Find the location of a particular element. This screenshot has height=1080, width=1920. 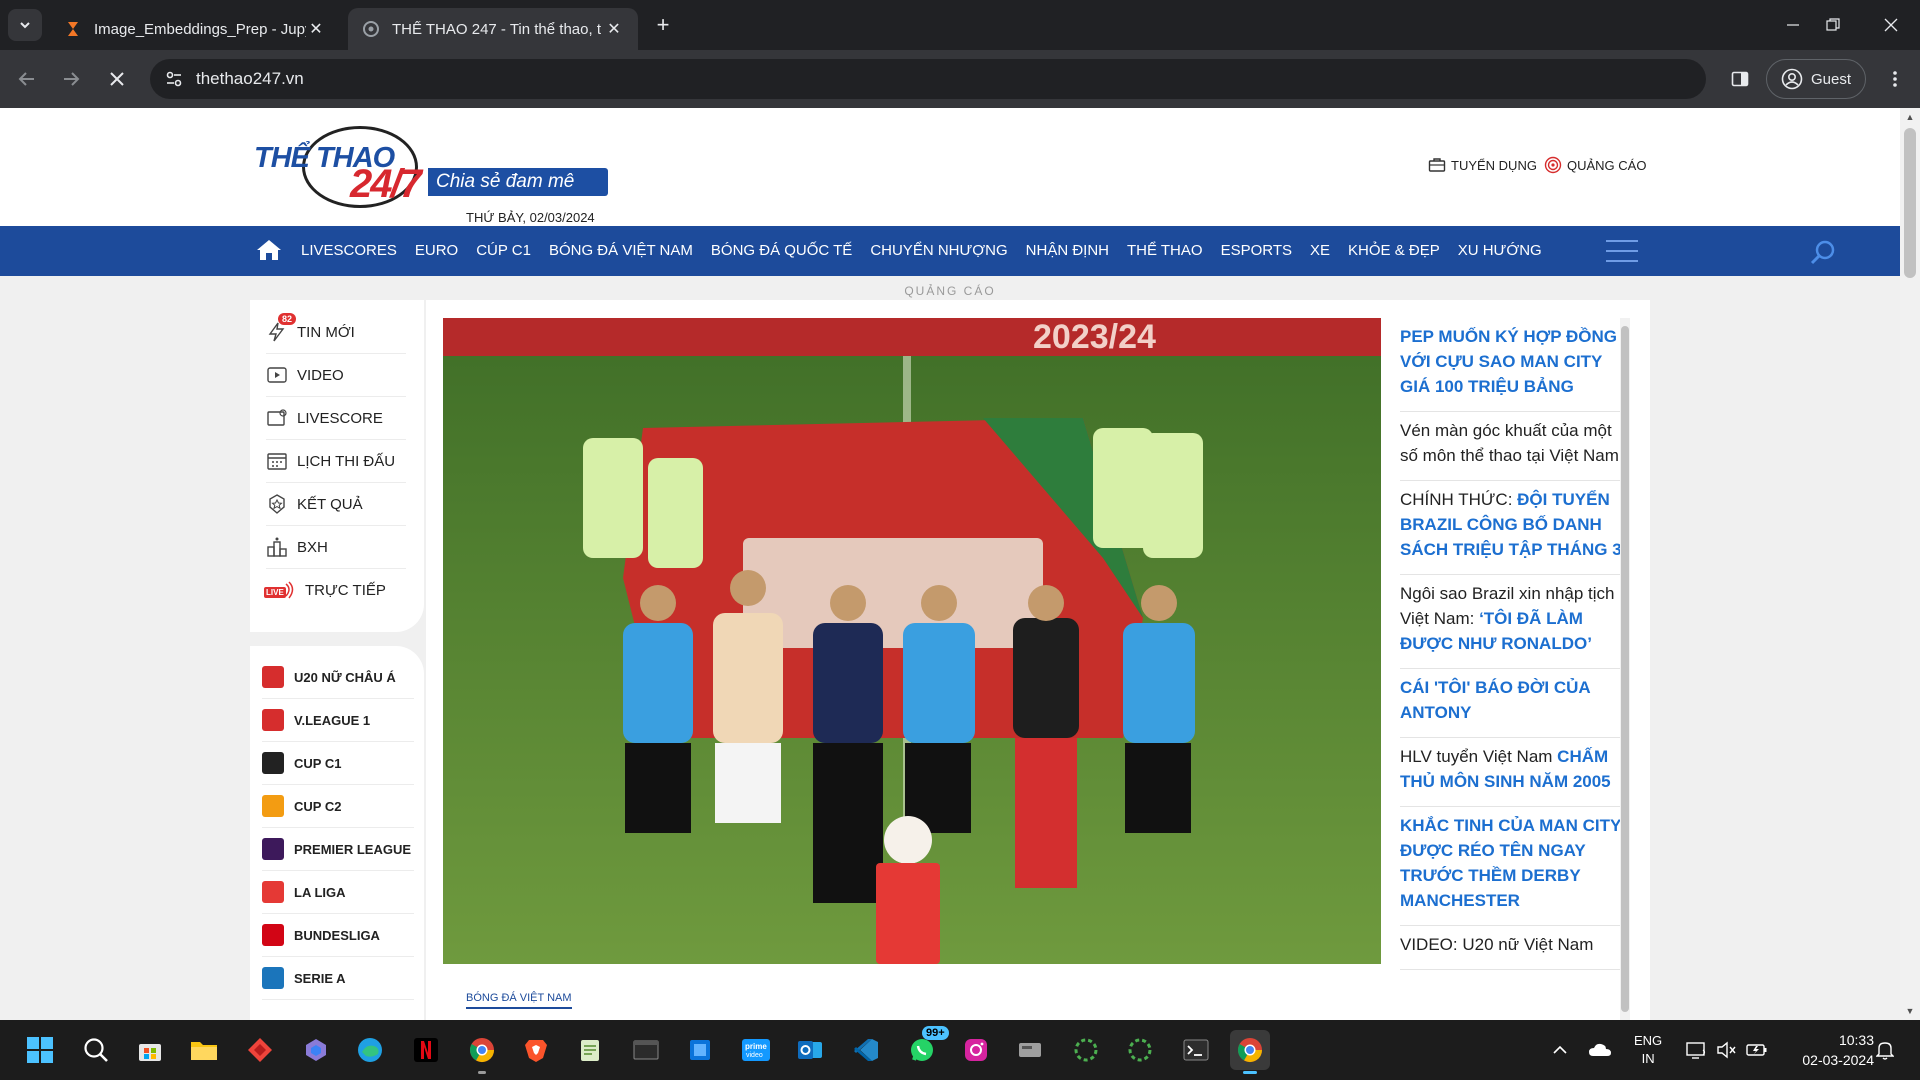

tab-thethao247: THỂ THAO 247 - Tin thể thao, t ✕ is located at coordinates (493, 29).